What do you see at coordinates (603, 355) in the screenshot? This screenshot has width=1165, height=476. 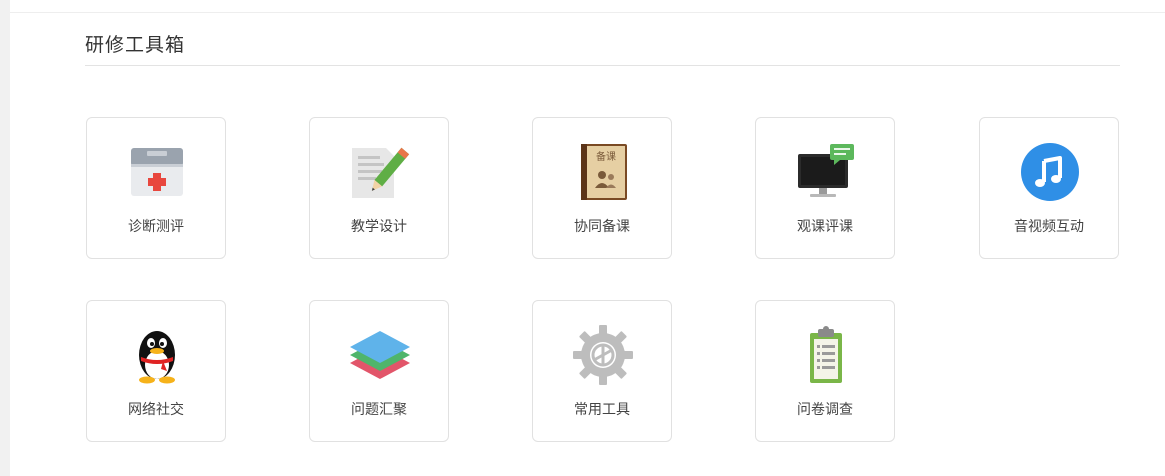 I see `gear-icon` at bounding box center [603, 355].